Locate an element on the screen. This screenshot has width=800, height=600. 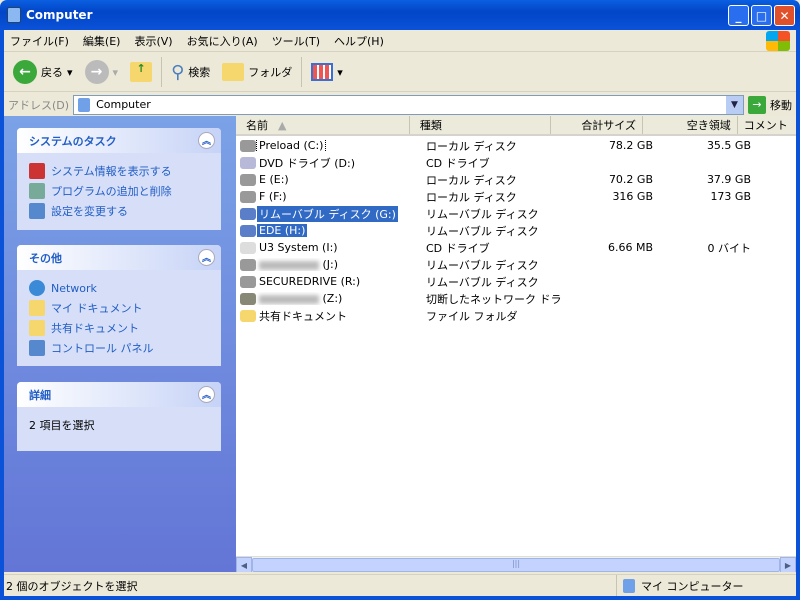
address-input: Computer ▼ is located at coordinates (408, 104).